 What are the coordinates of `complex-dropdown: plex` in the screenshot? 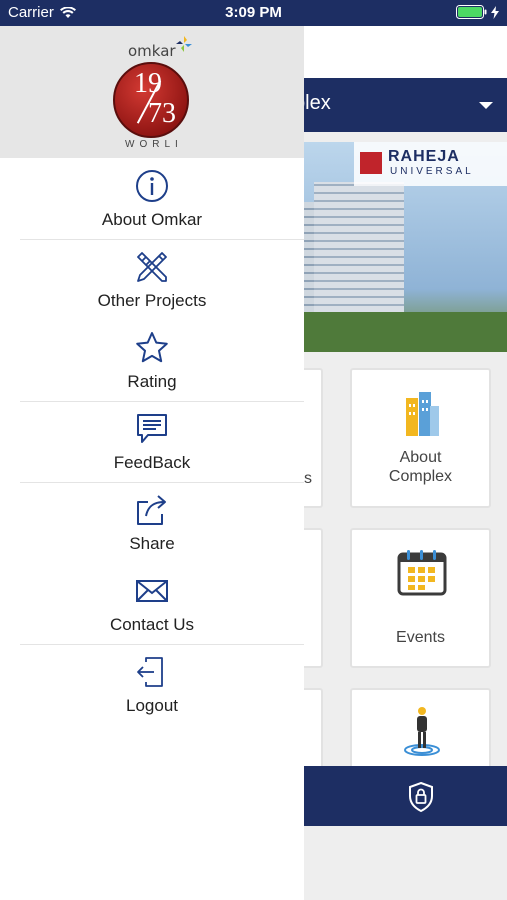 It's located at (400, 105).